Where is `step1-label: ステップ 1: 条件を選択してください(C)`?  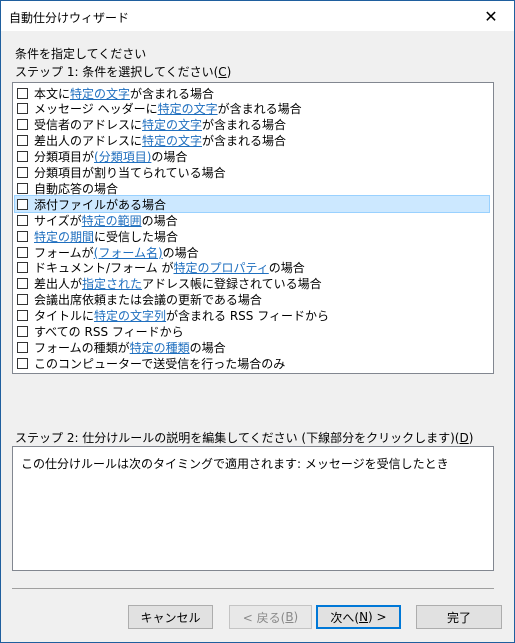 step1-label: ステップ 1: 条件を選択してください(C) is located at coordinates (123, 72).